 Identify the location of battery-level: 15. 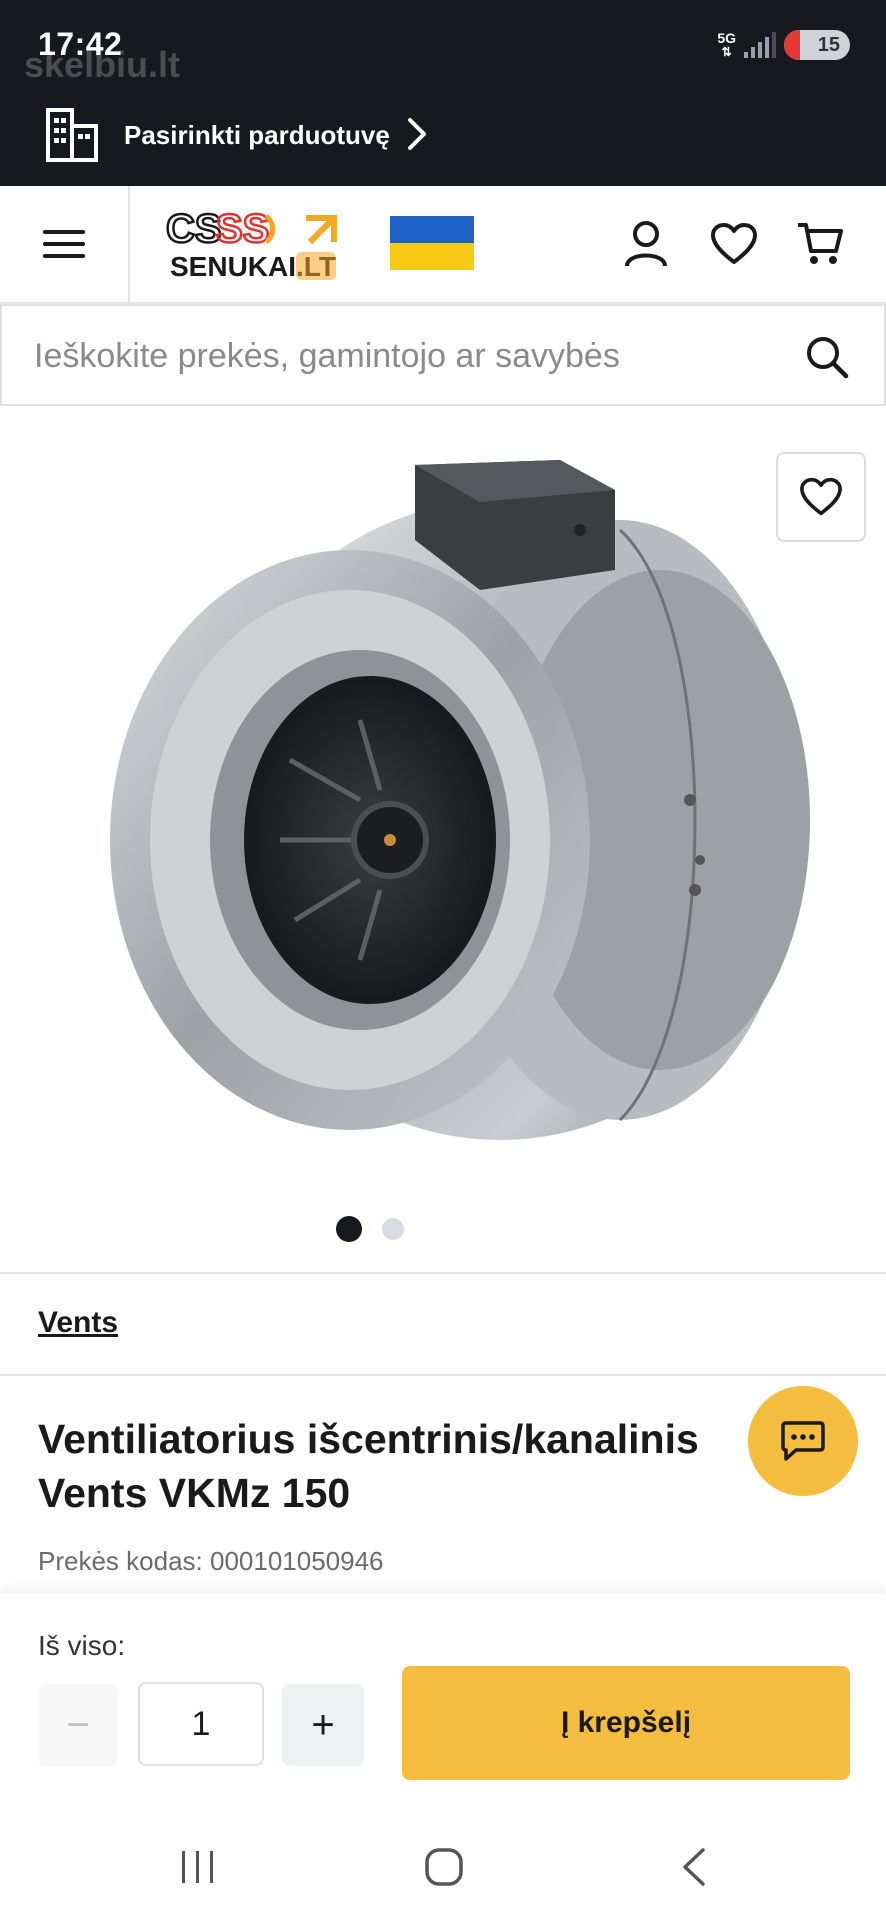
(828, 44).